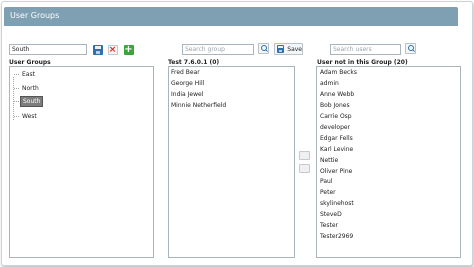 This screenshot has height=267, width=474. I want to click on user-groups-title: User Groups, so click(30, 62).